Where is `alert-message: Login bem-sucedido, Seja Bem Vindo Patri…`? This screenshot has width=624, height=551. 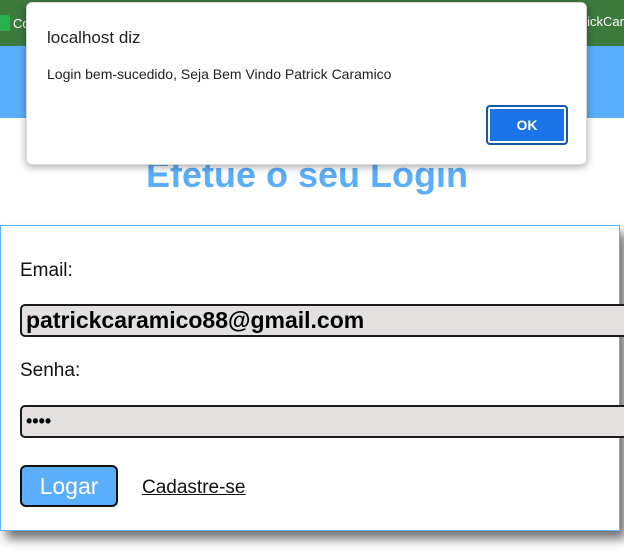
alert-message: Login bem-sucedido, Seja Bem Vindo Patri… is located at coordinates (219, 74).